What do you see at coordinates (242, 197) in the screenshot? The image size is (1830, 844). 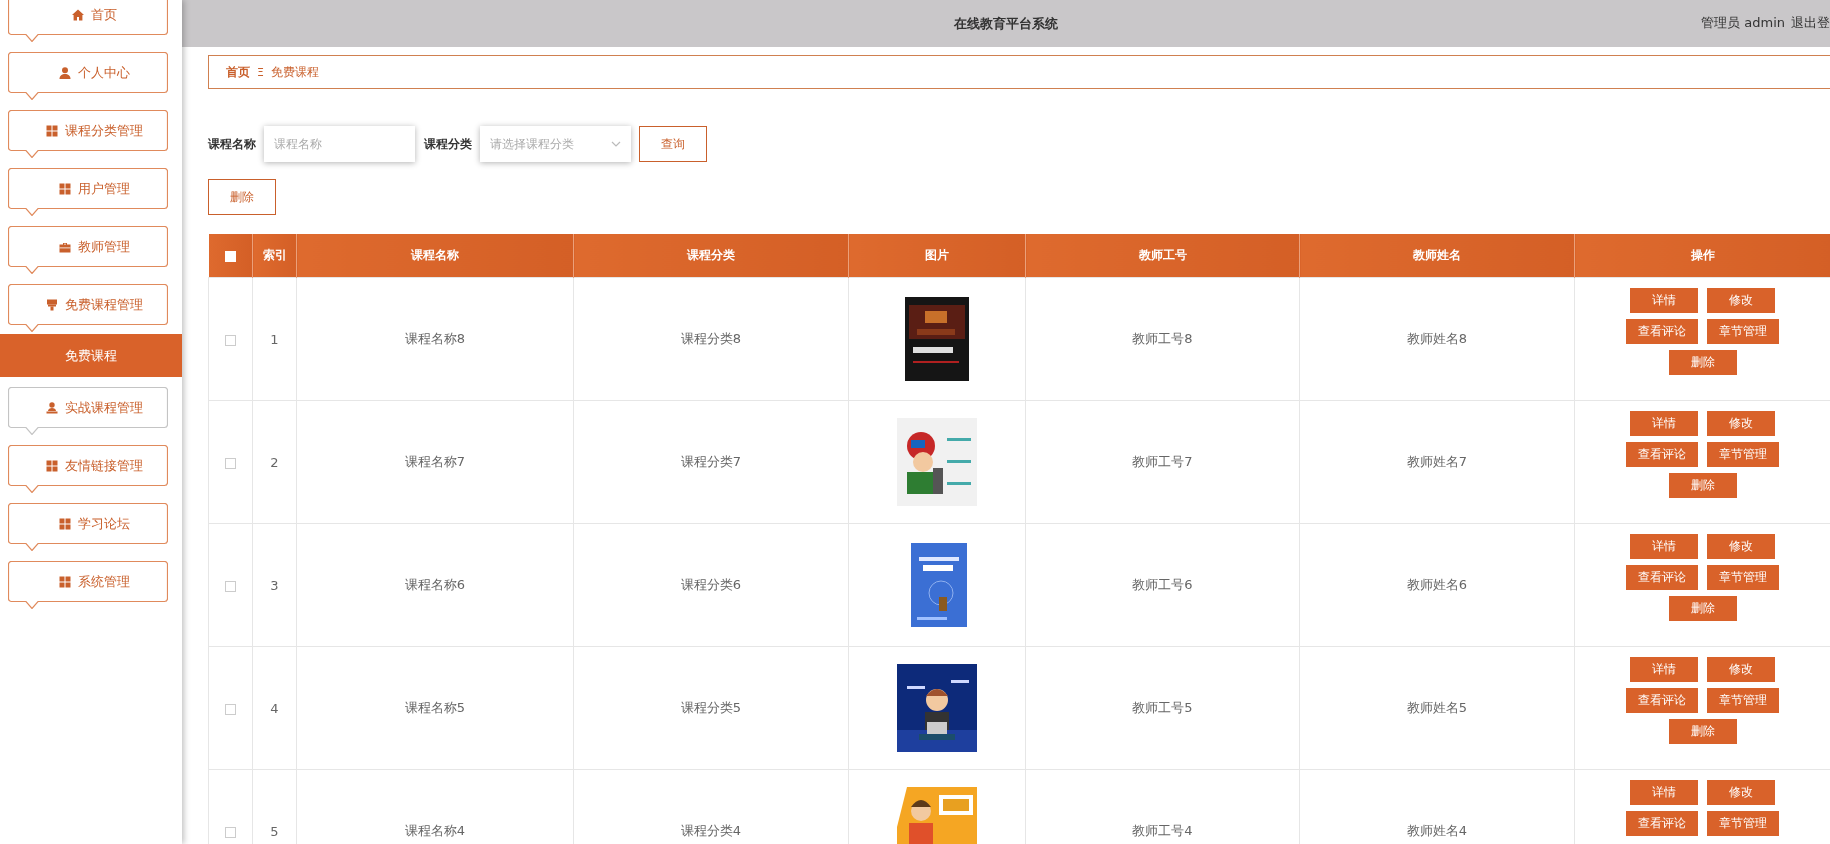 I see `delete-button: 删除` at bounding box center [242, 197].